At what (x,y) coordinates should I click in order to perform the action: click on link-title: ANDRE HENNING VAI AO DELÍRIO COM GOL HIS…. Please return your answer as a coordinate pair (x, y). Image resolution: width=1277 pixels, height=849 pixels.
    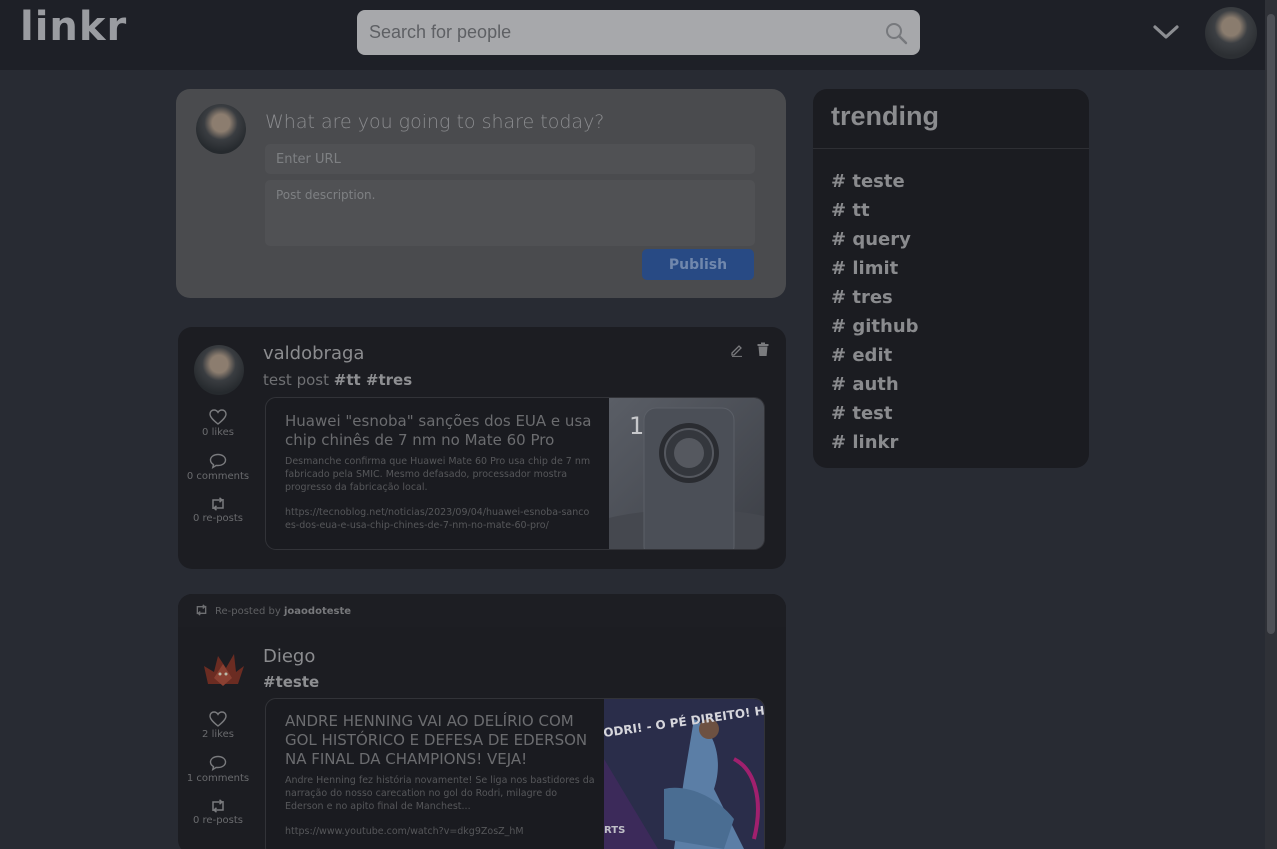
    Looking at the image, I should click on (436, 740).